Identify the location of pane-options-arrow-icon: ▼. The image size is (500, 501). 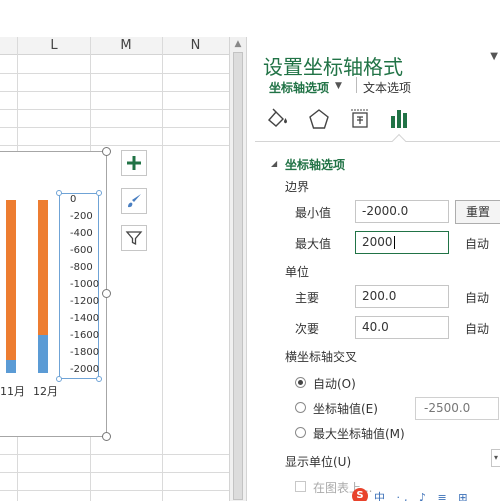
(494, 56).